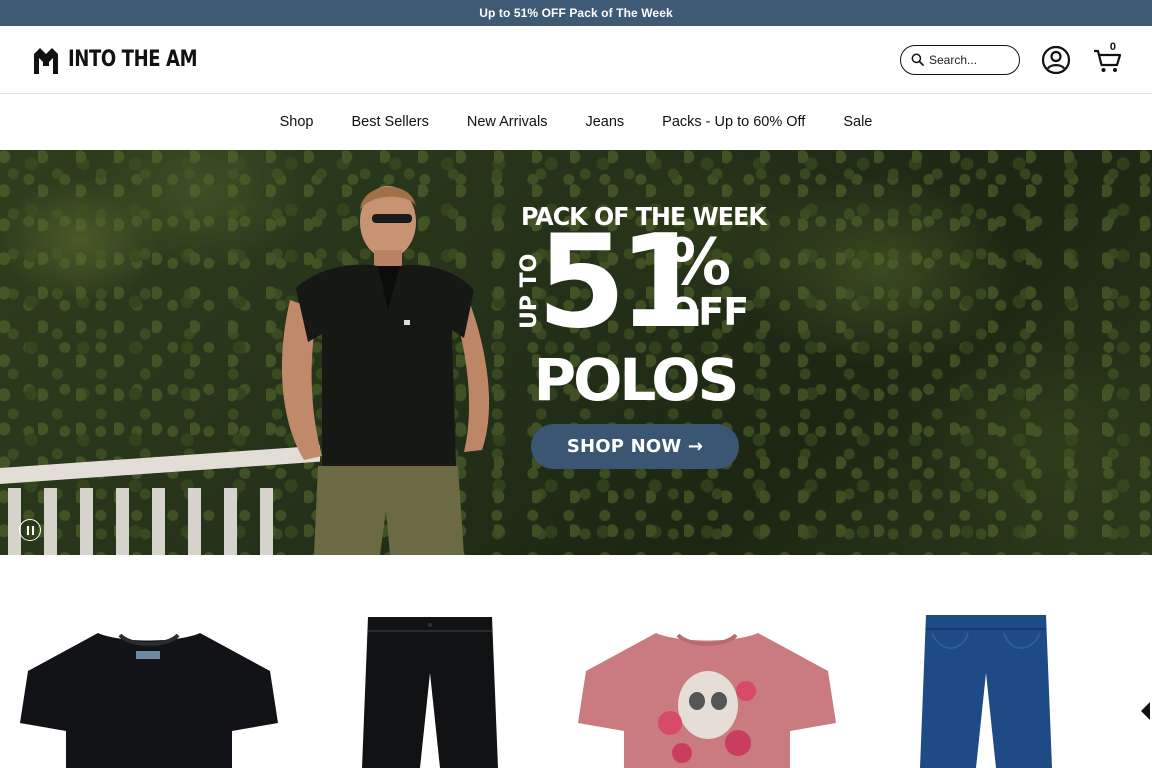  What do you see at coordinates (707, 700) in the screenshot?
I see `pink-tshirt-image` at bounding box center [707, 700].